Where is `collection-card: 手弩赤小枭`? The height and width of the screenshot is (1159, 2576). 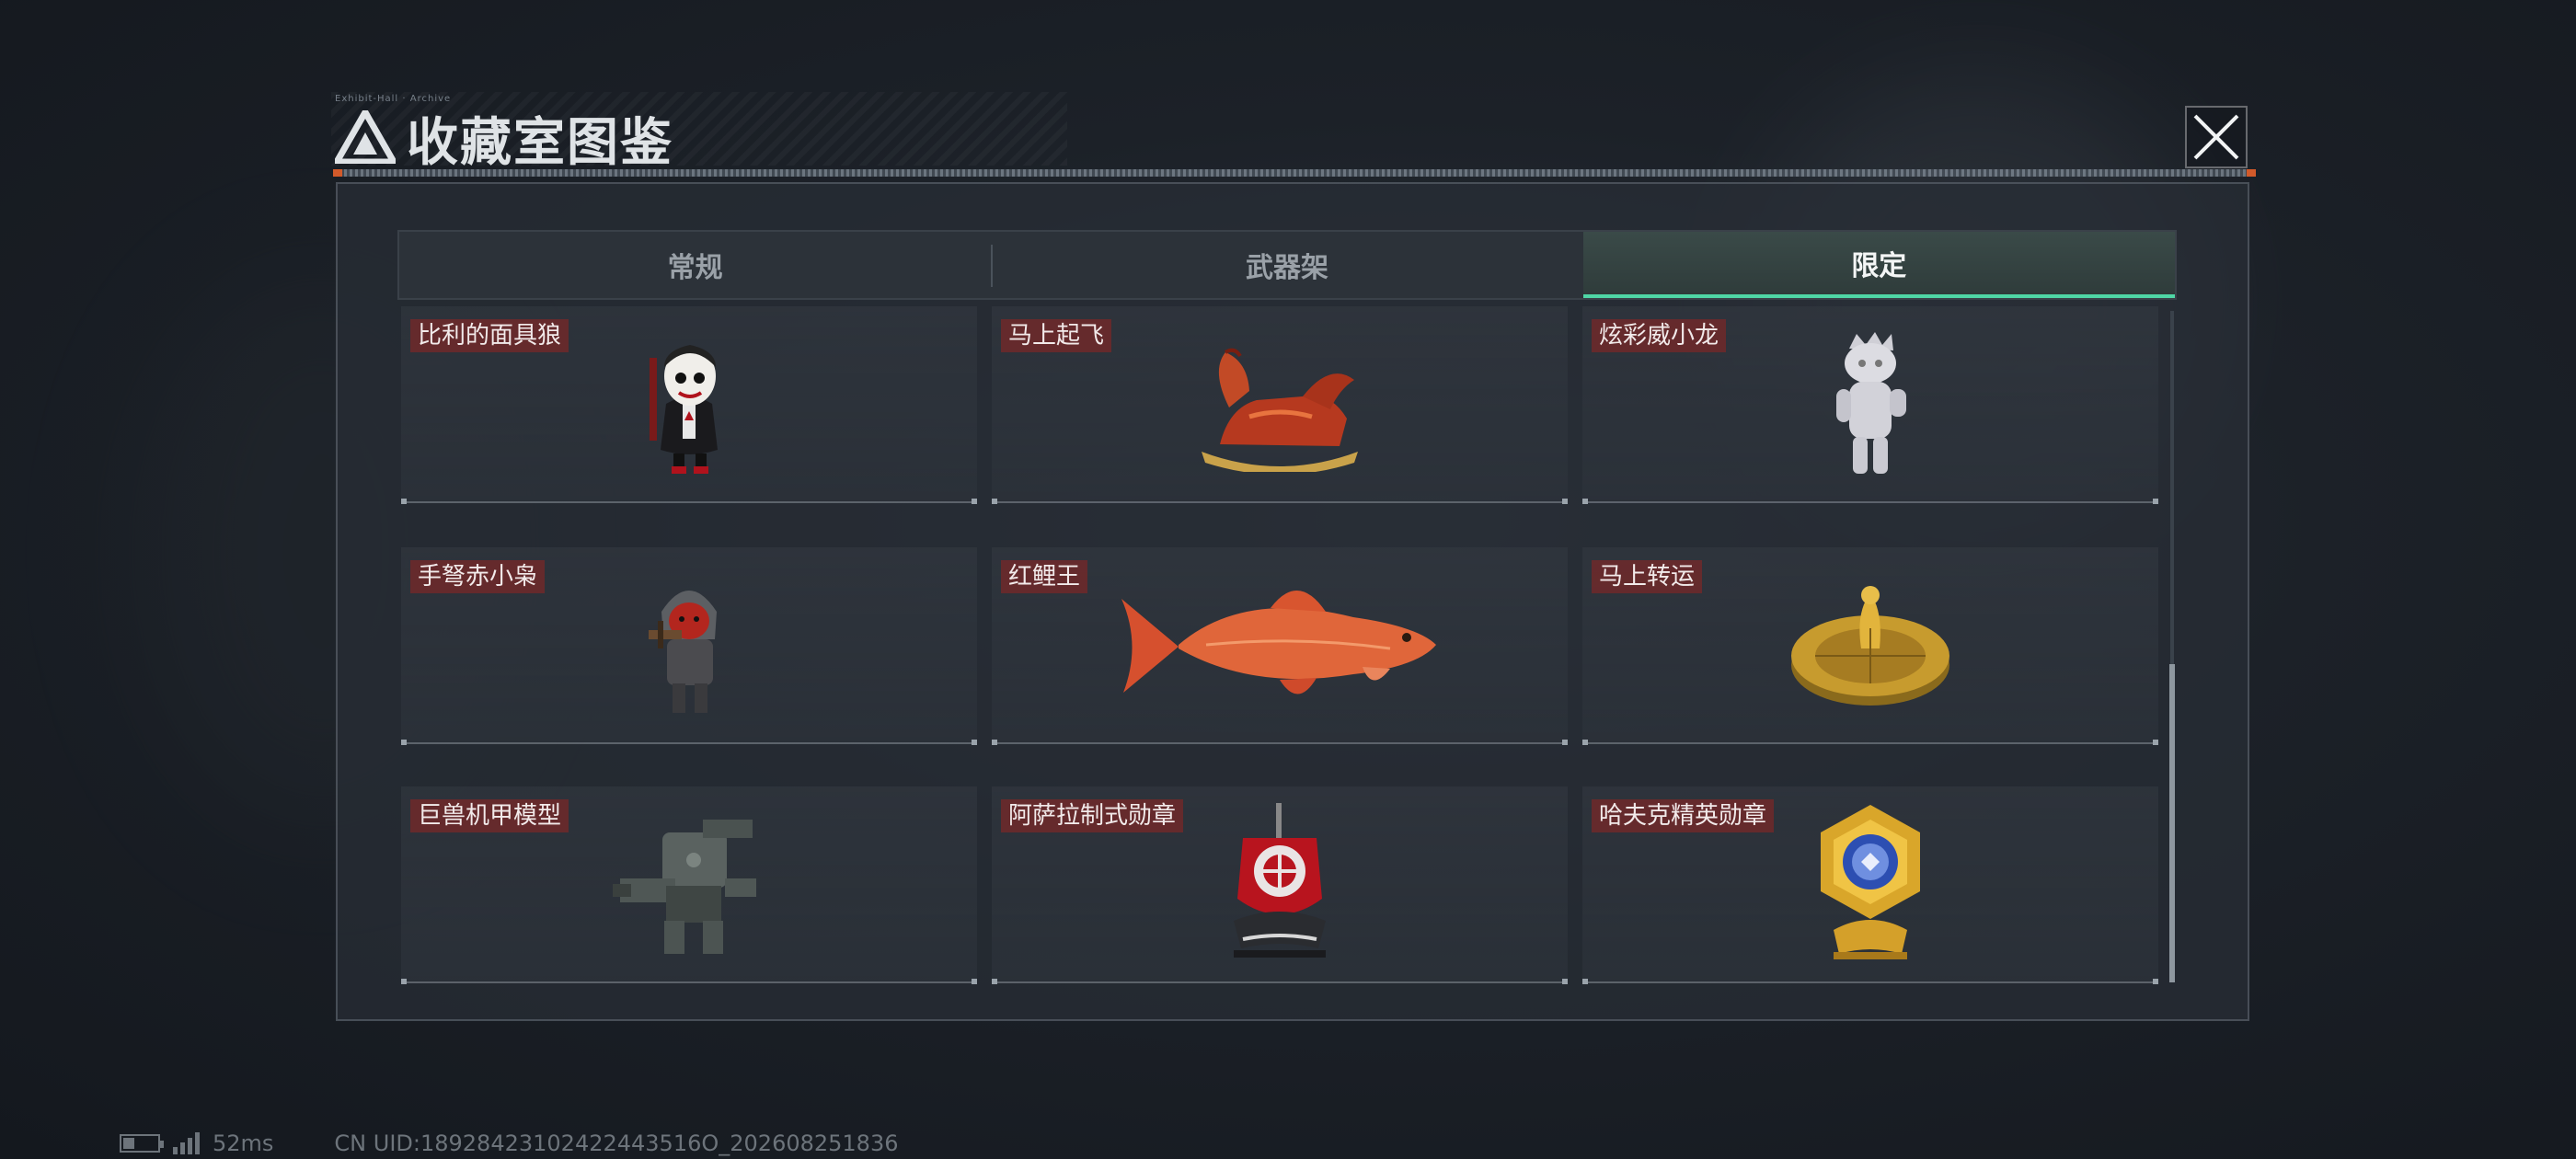 collection-card: 手弩赤小枭 is located at coordinates (689, 646).